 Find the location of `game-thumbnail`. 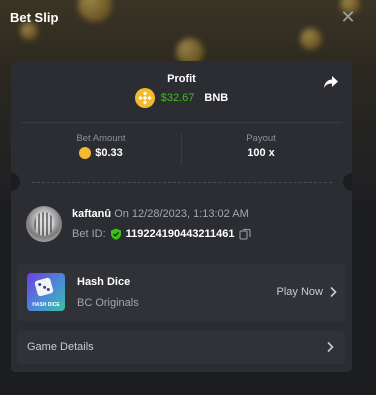

game-thumbnail is located at coordinates (46, 292).